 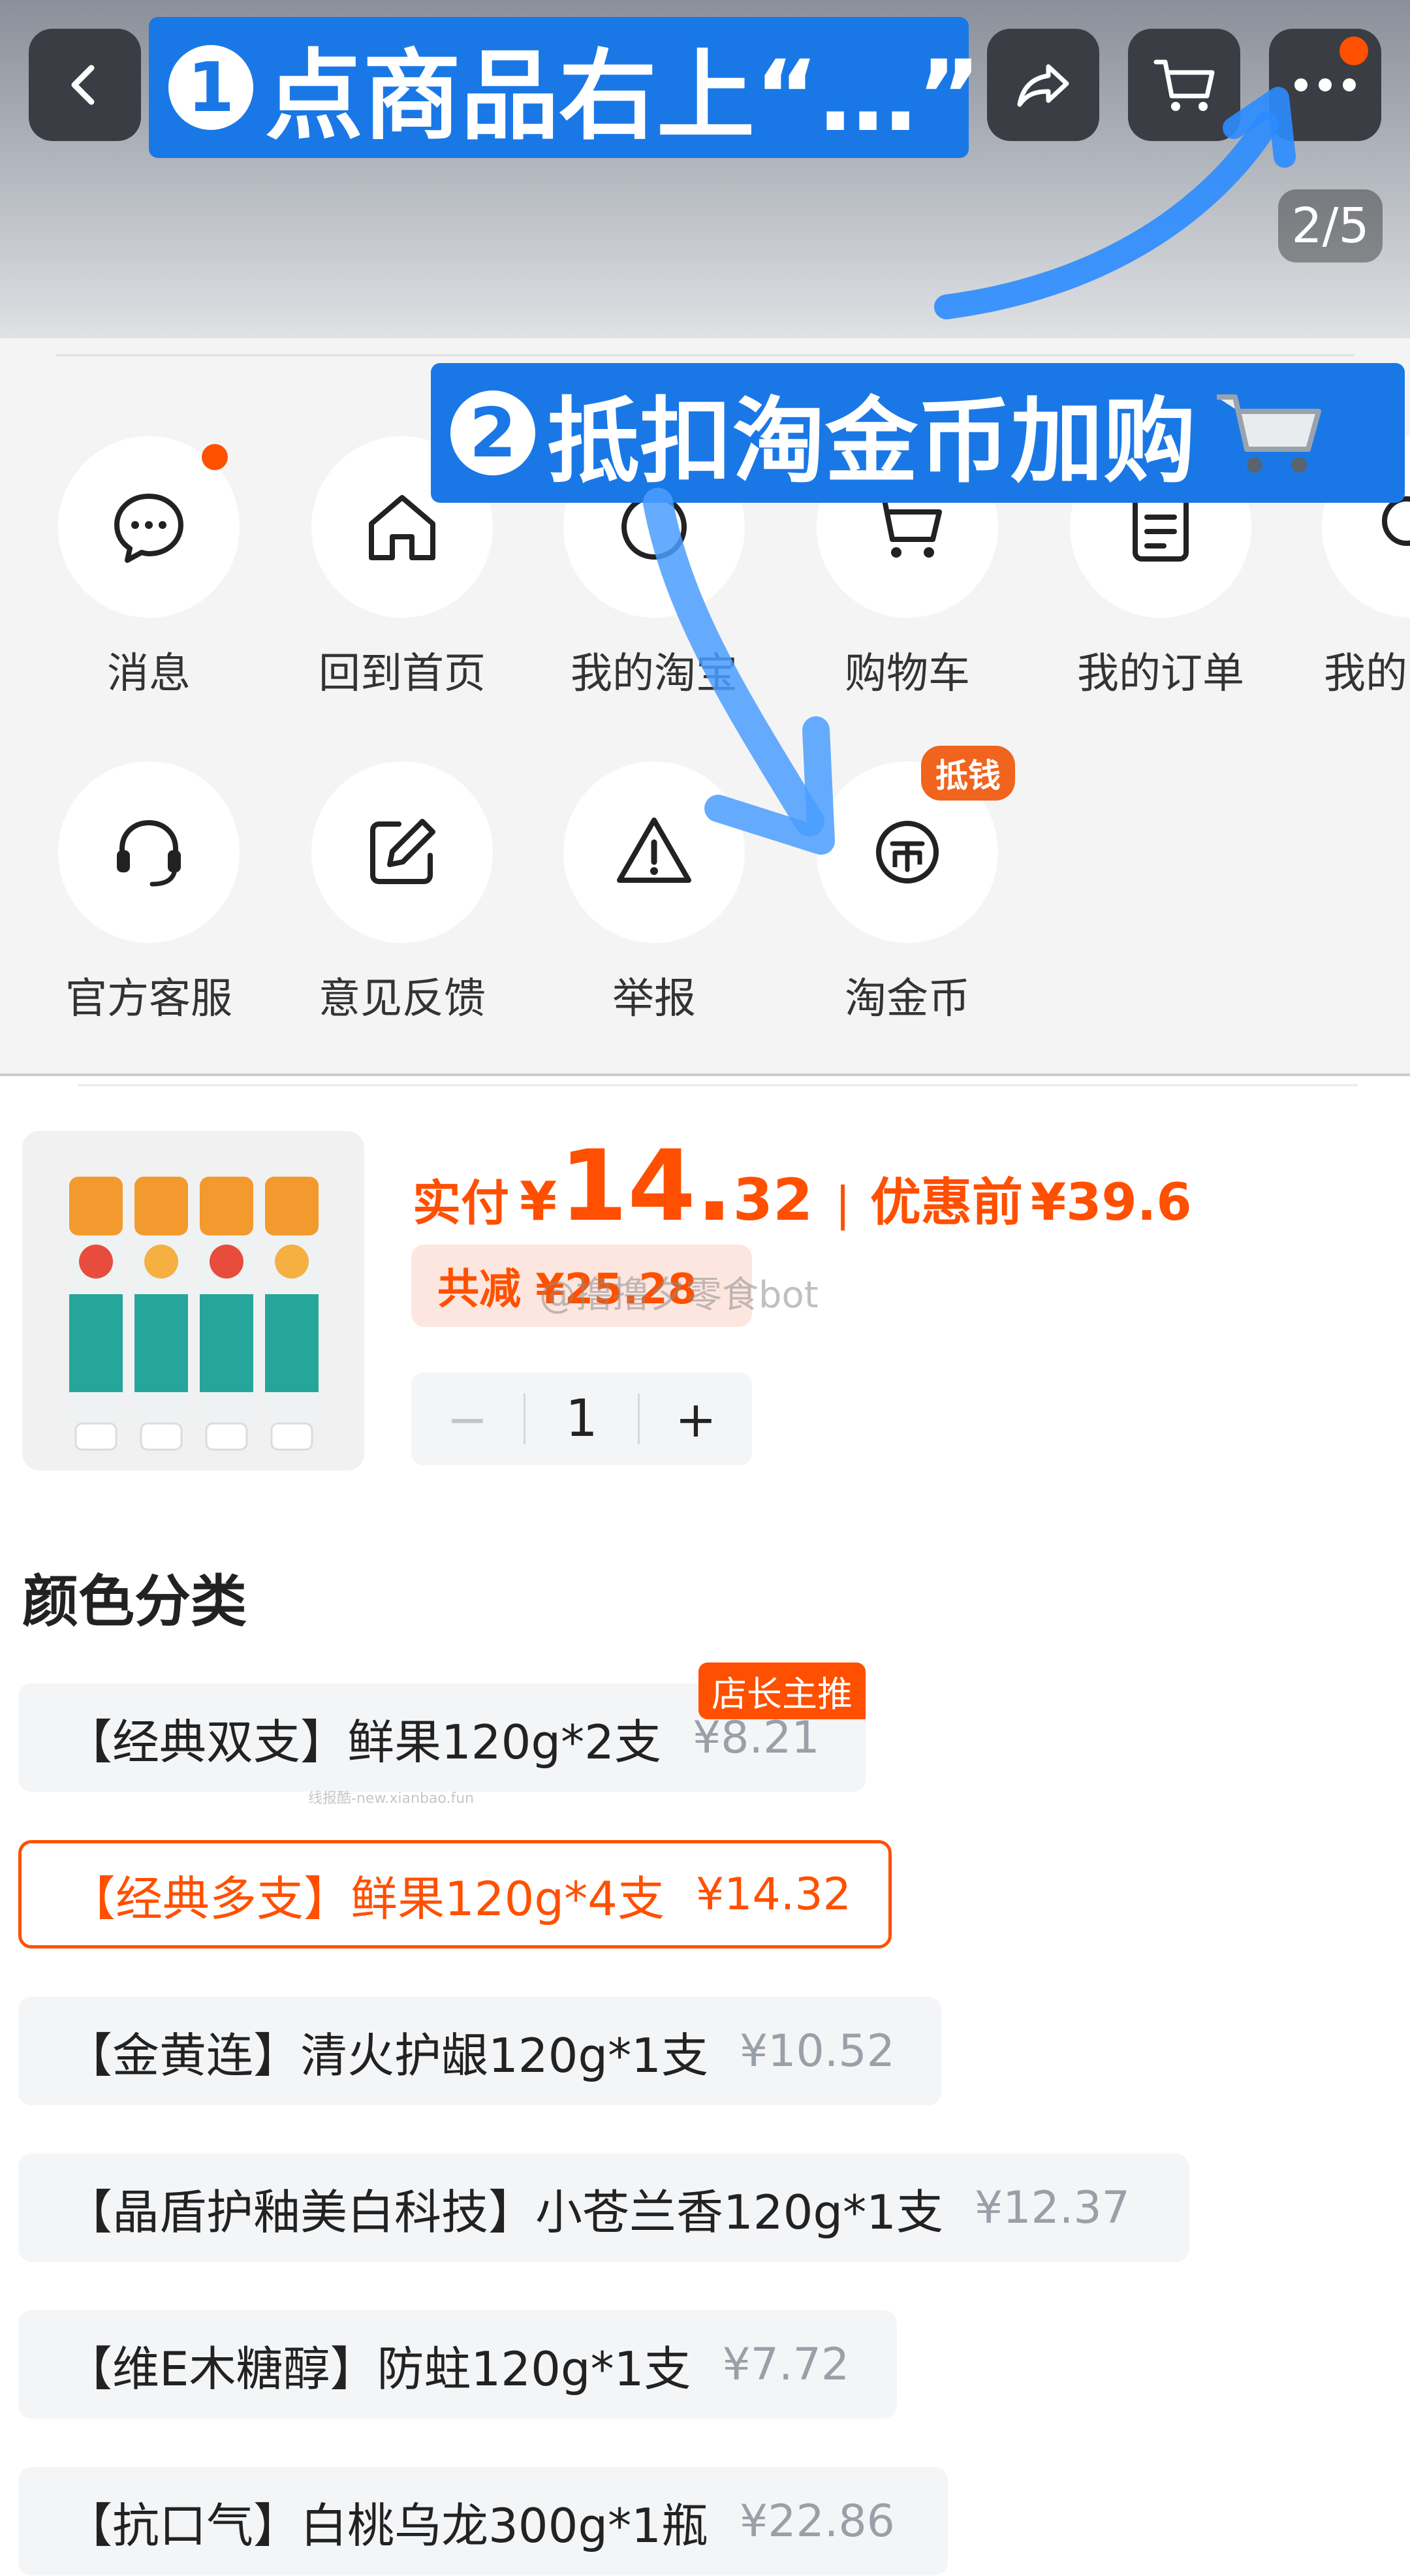 What do you see at coordinates (215, 457) in the screenshot?
I see `unread-dot` at bounding box center [215, 457].